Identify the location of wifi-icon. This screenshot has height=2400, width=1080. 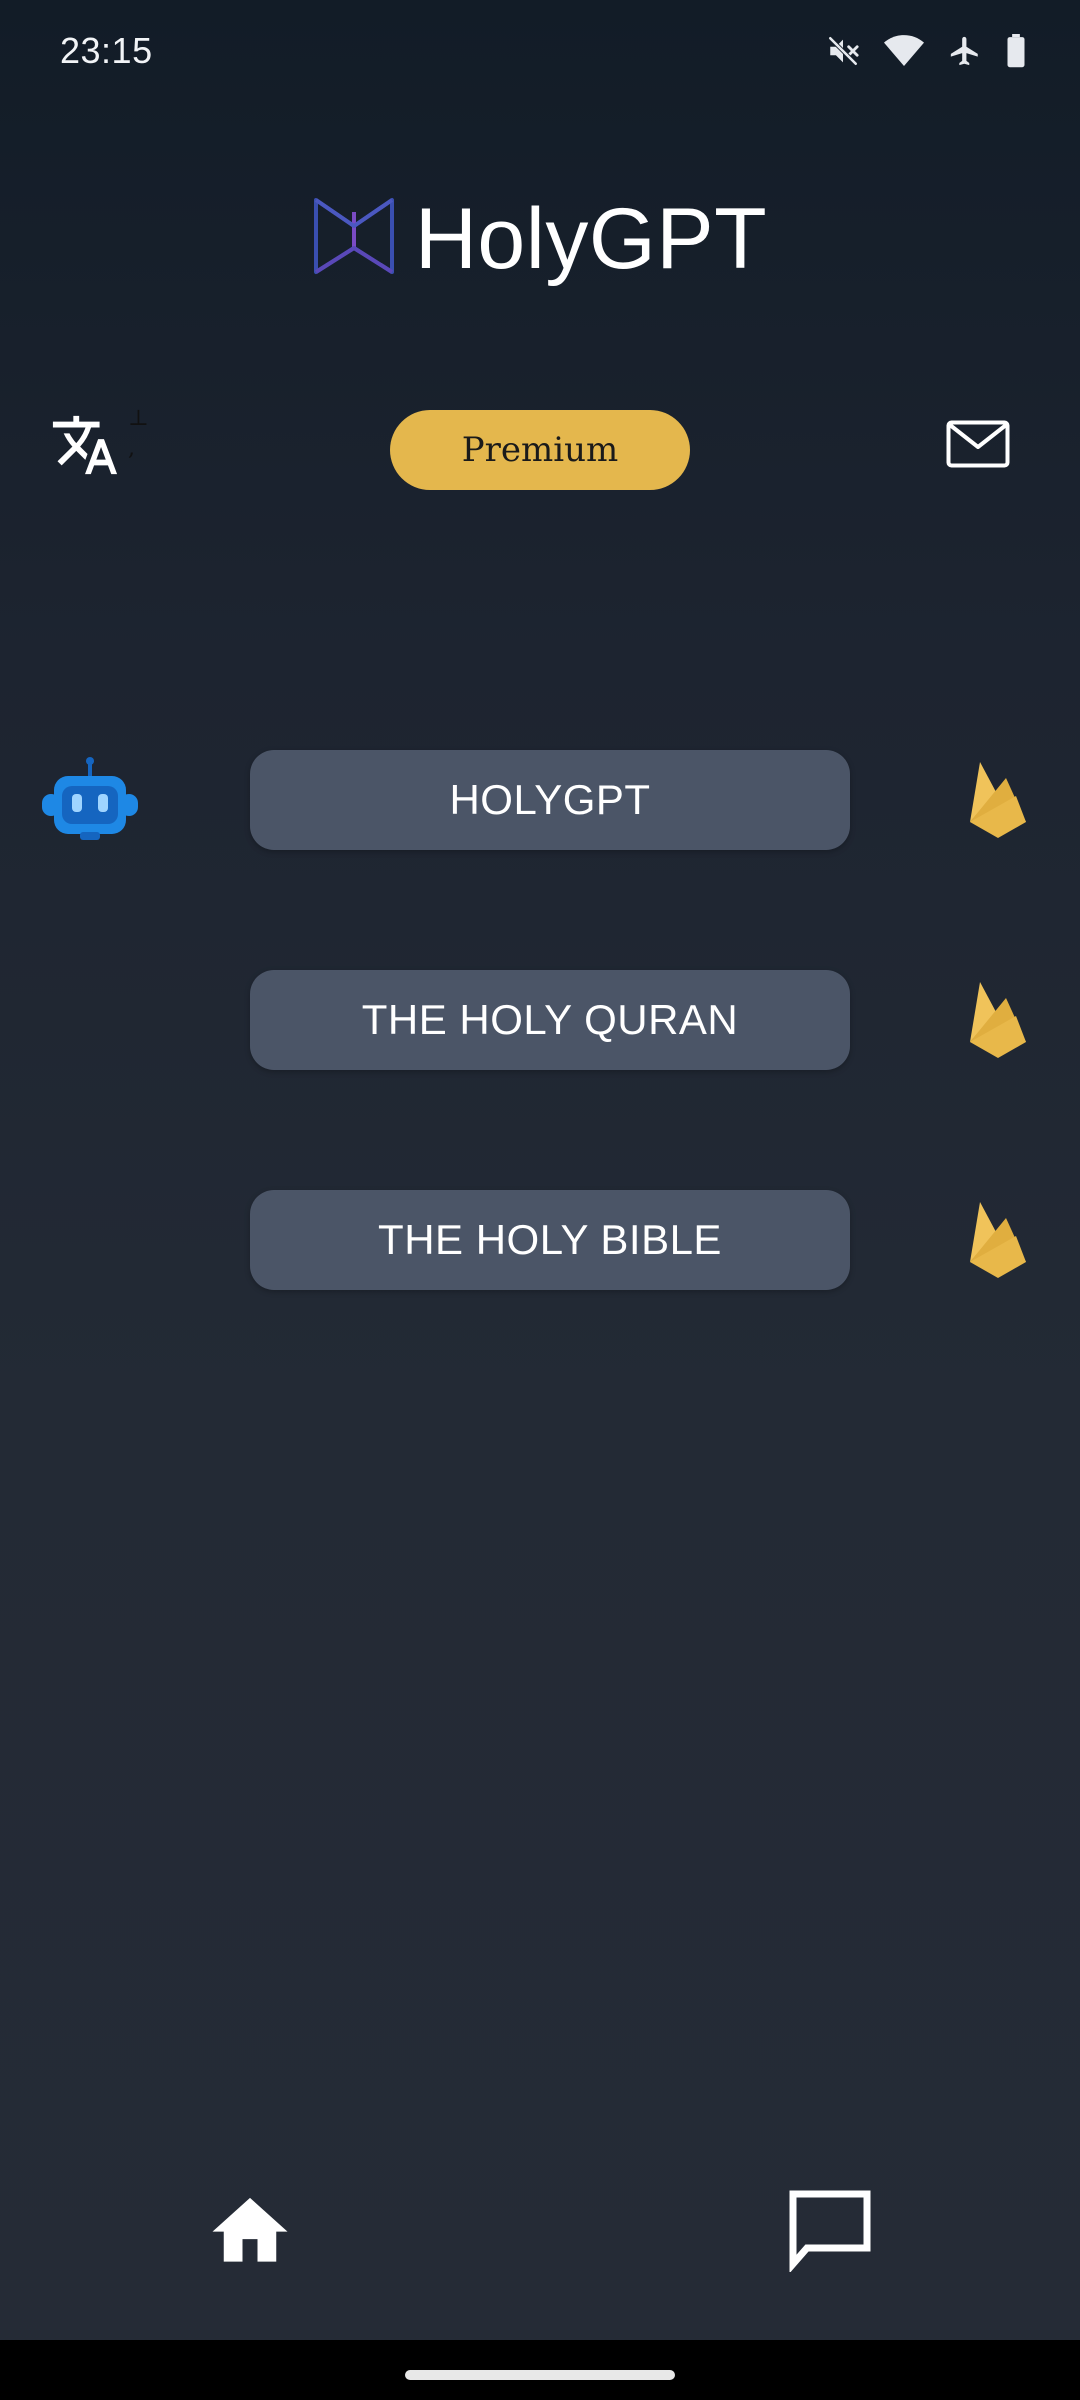
(904, 51).